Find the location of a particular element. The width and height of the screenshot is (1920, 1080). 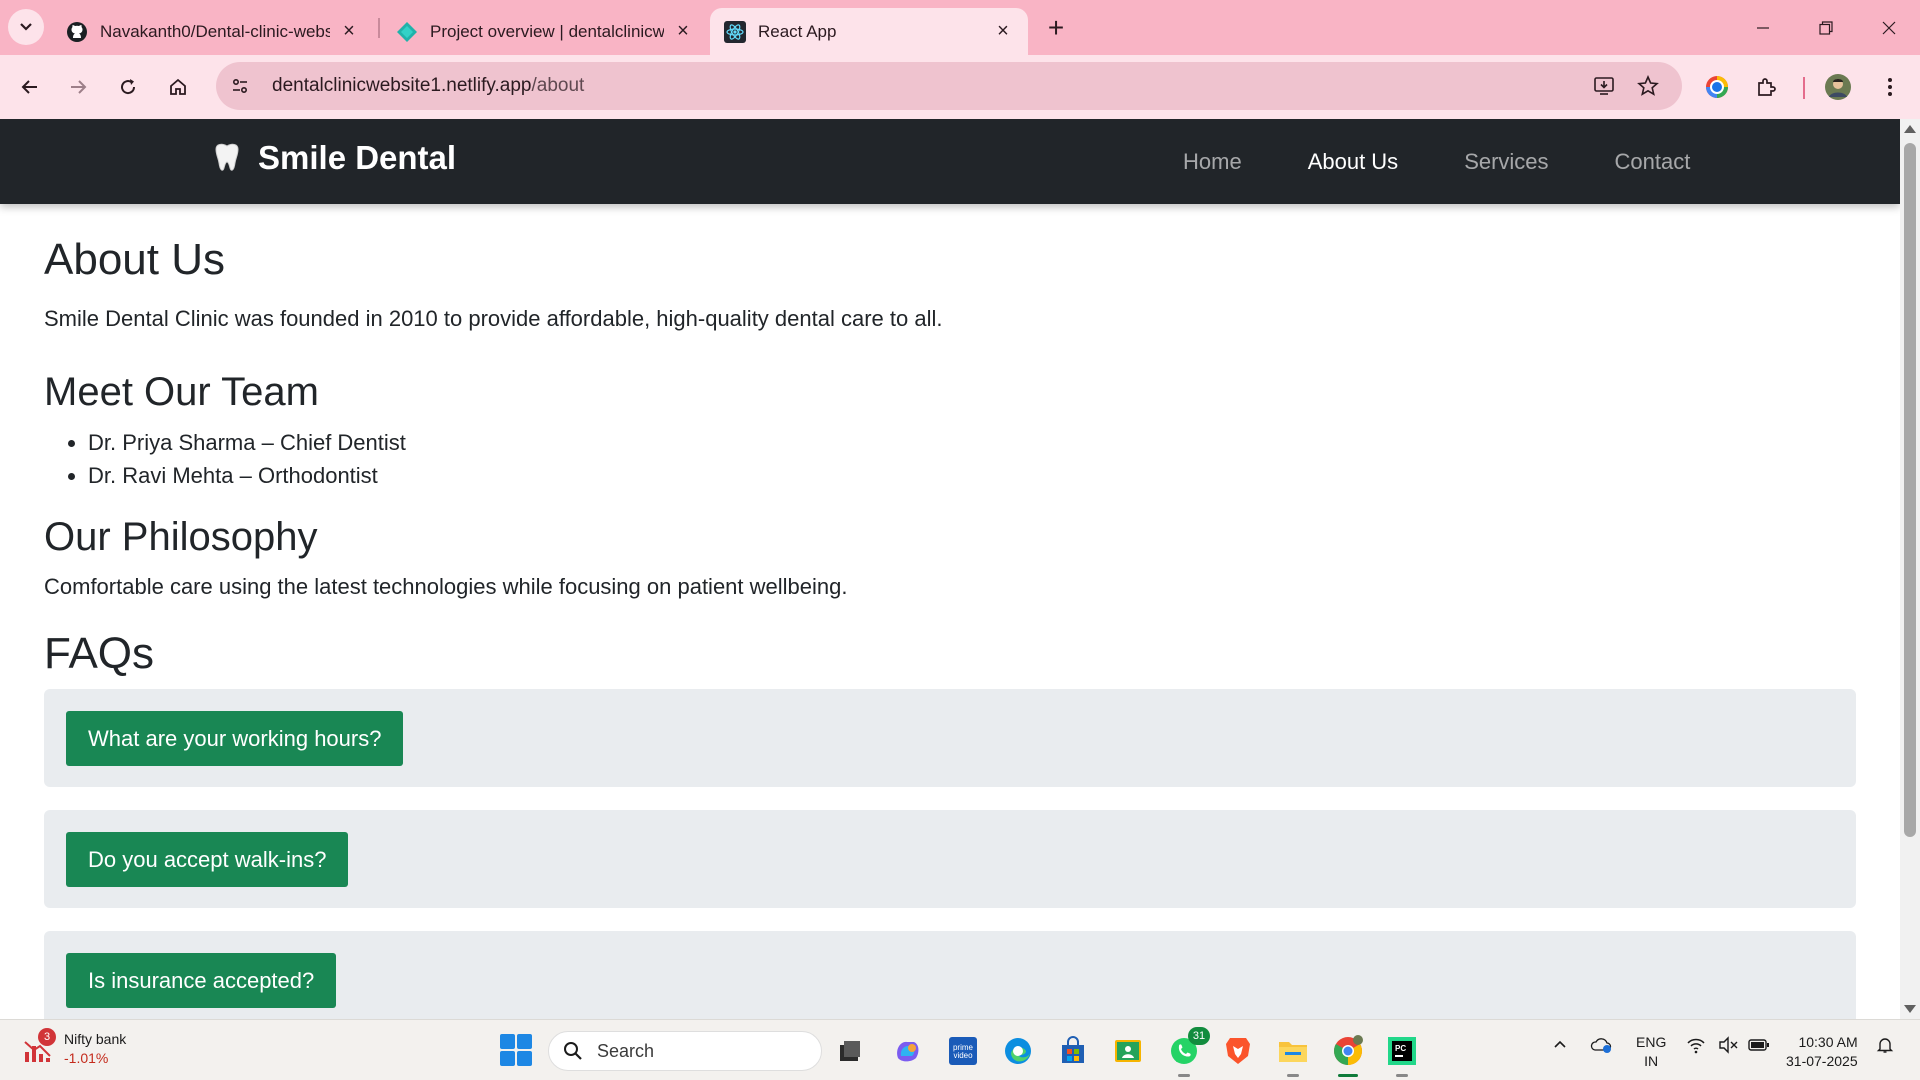

notifications-button is located at coordinates (1885, 1046).